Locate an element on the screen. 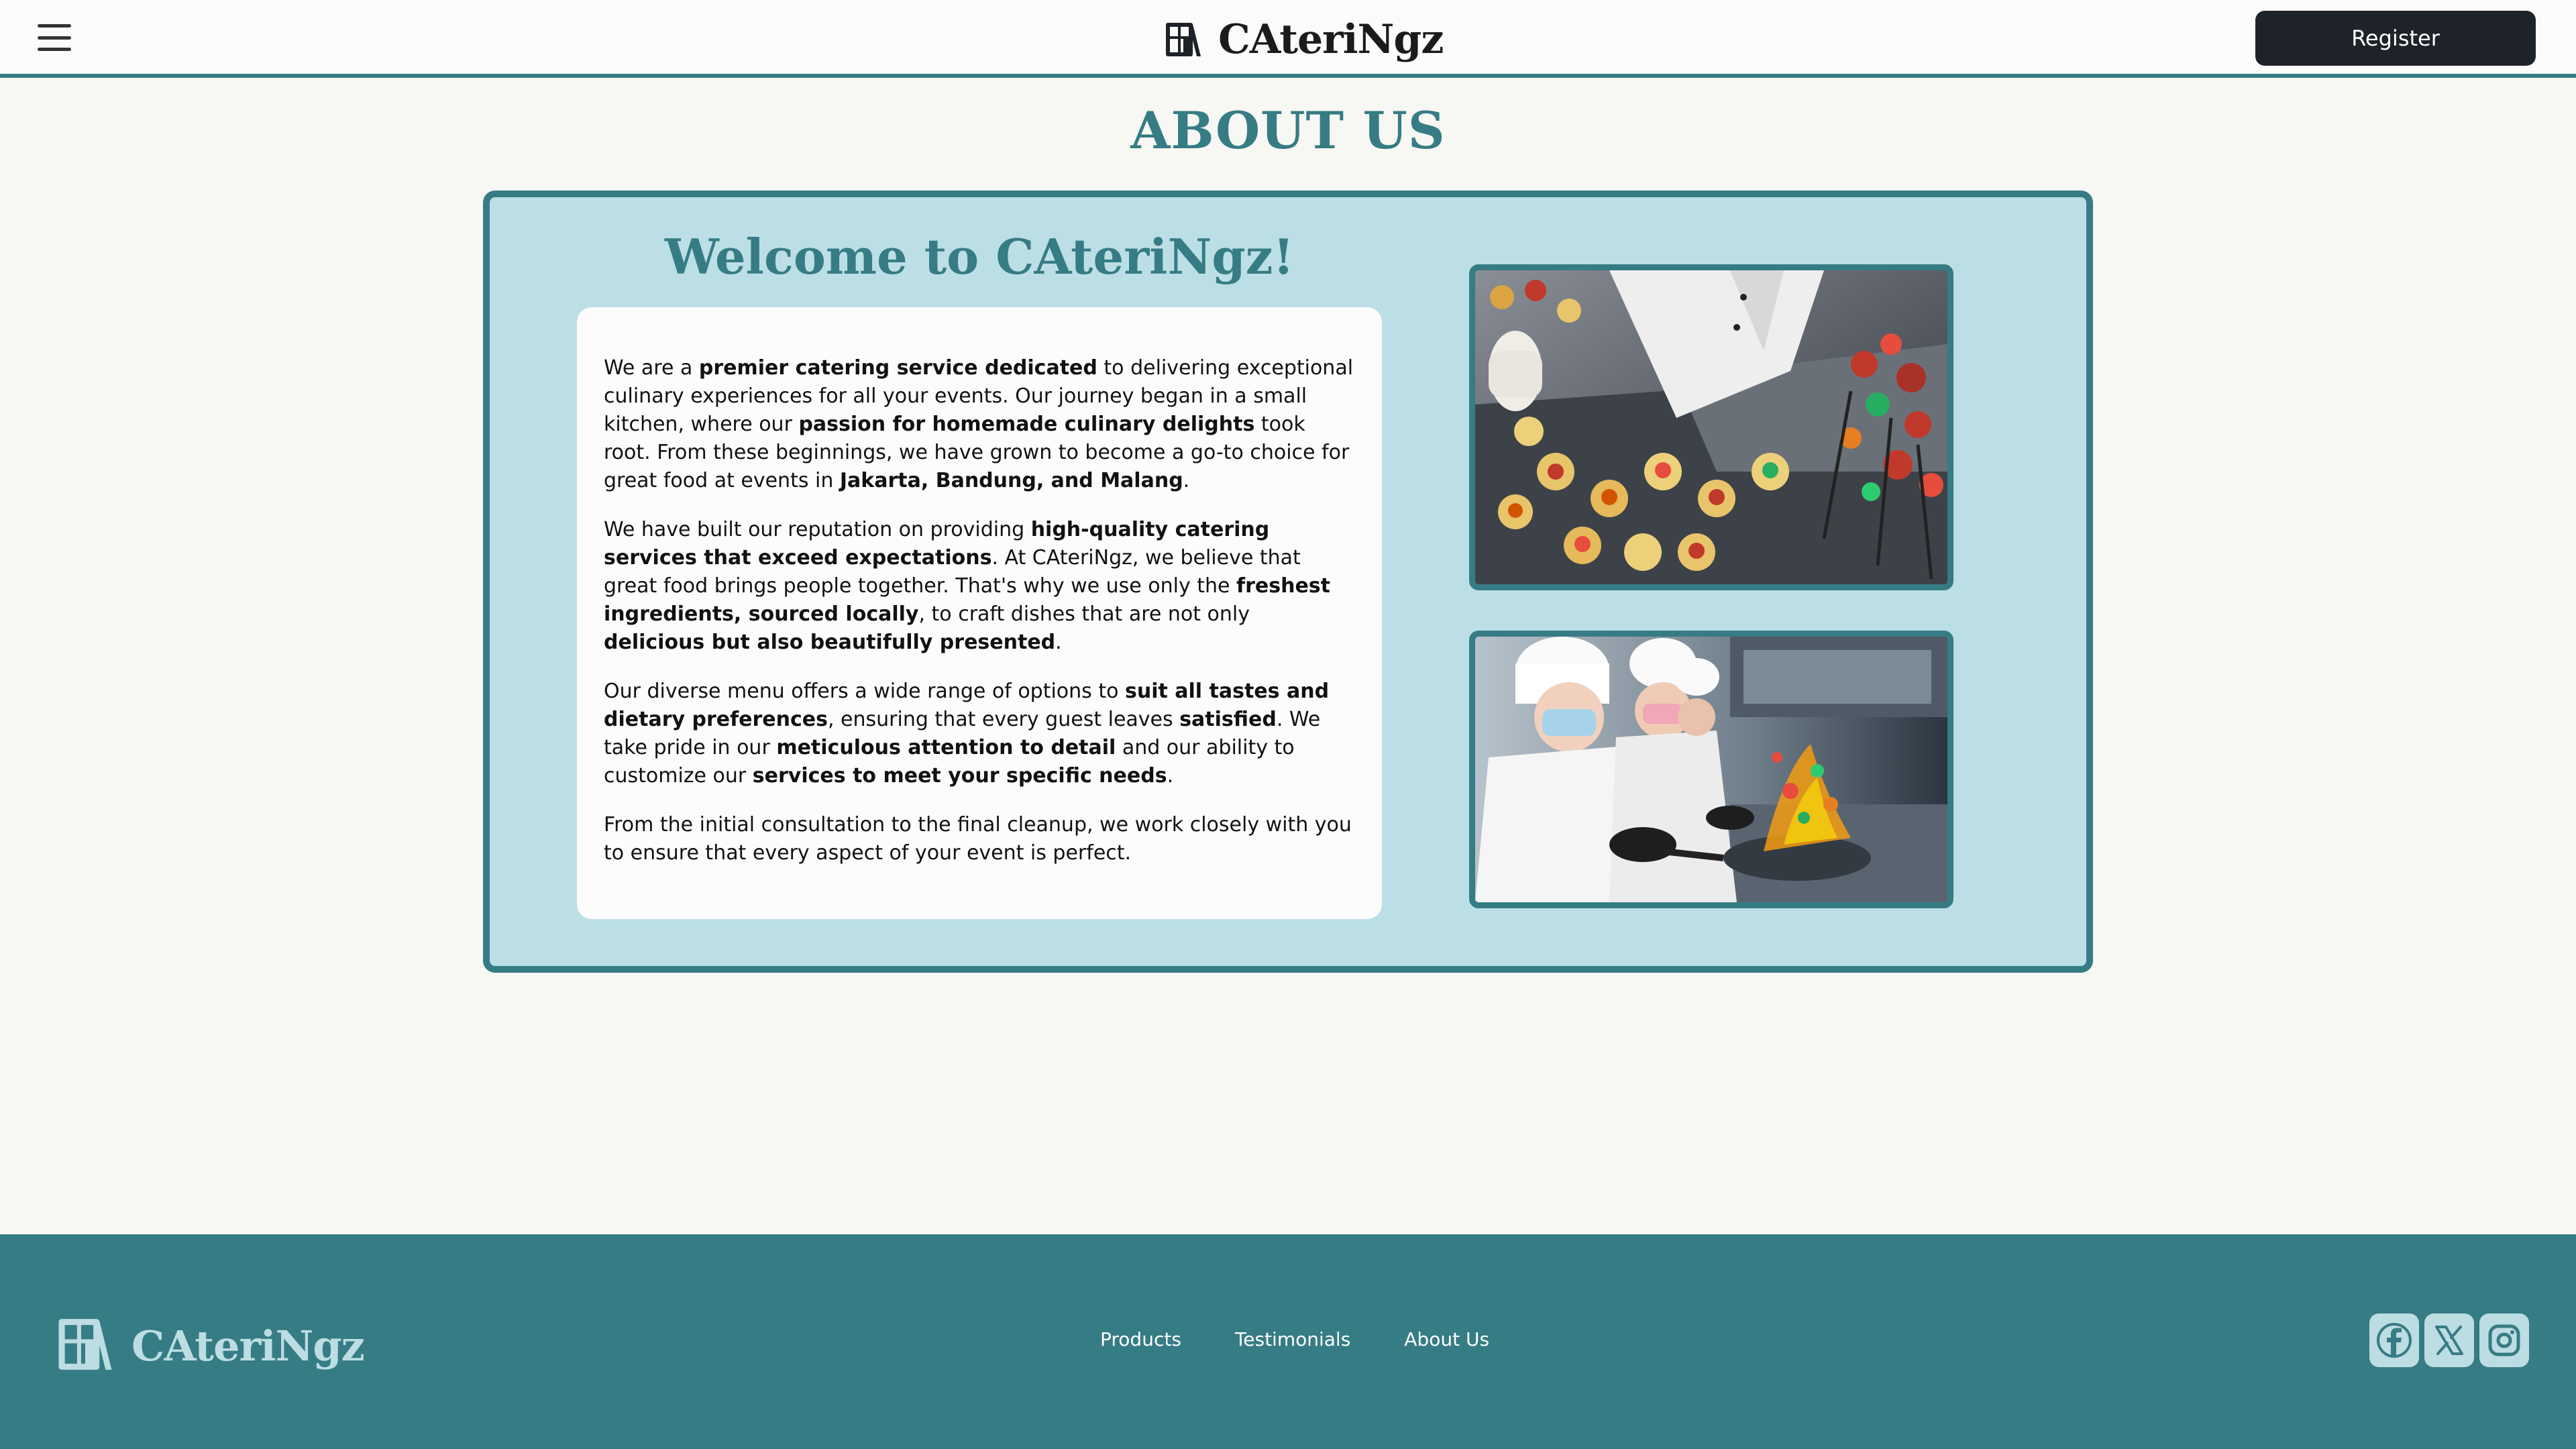 Image resolution: width=2576 pixels, height=1449 pixels. page-title: ABOUT US is located at coordinates (1288, 130).